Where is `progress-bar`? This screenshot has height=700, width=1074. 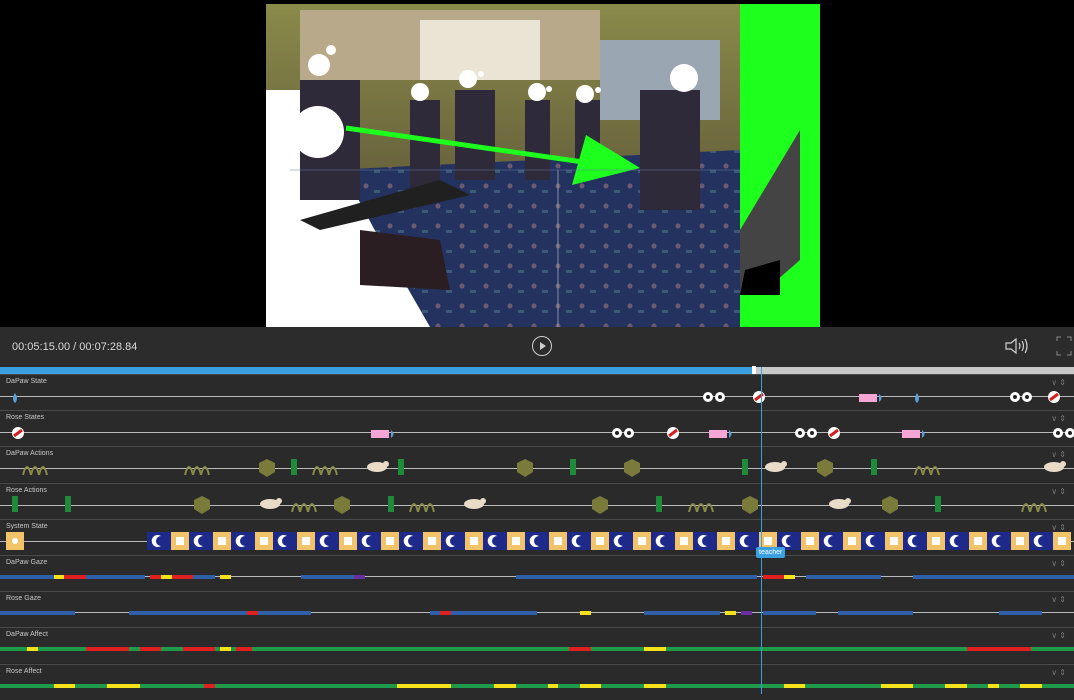 progress-bar is located at coordinates (537, 370).